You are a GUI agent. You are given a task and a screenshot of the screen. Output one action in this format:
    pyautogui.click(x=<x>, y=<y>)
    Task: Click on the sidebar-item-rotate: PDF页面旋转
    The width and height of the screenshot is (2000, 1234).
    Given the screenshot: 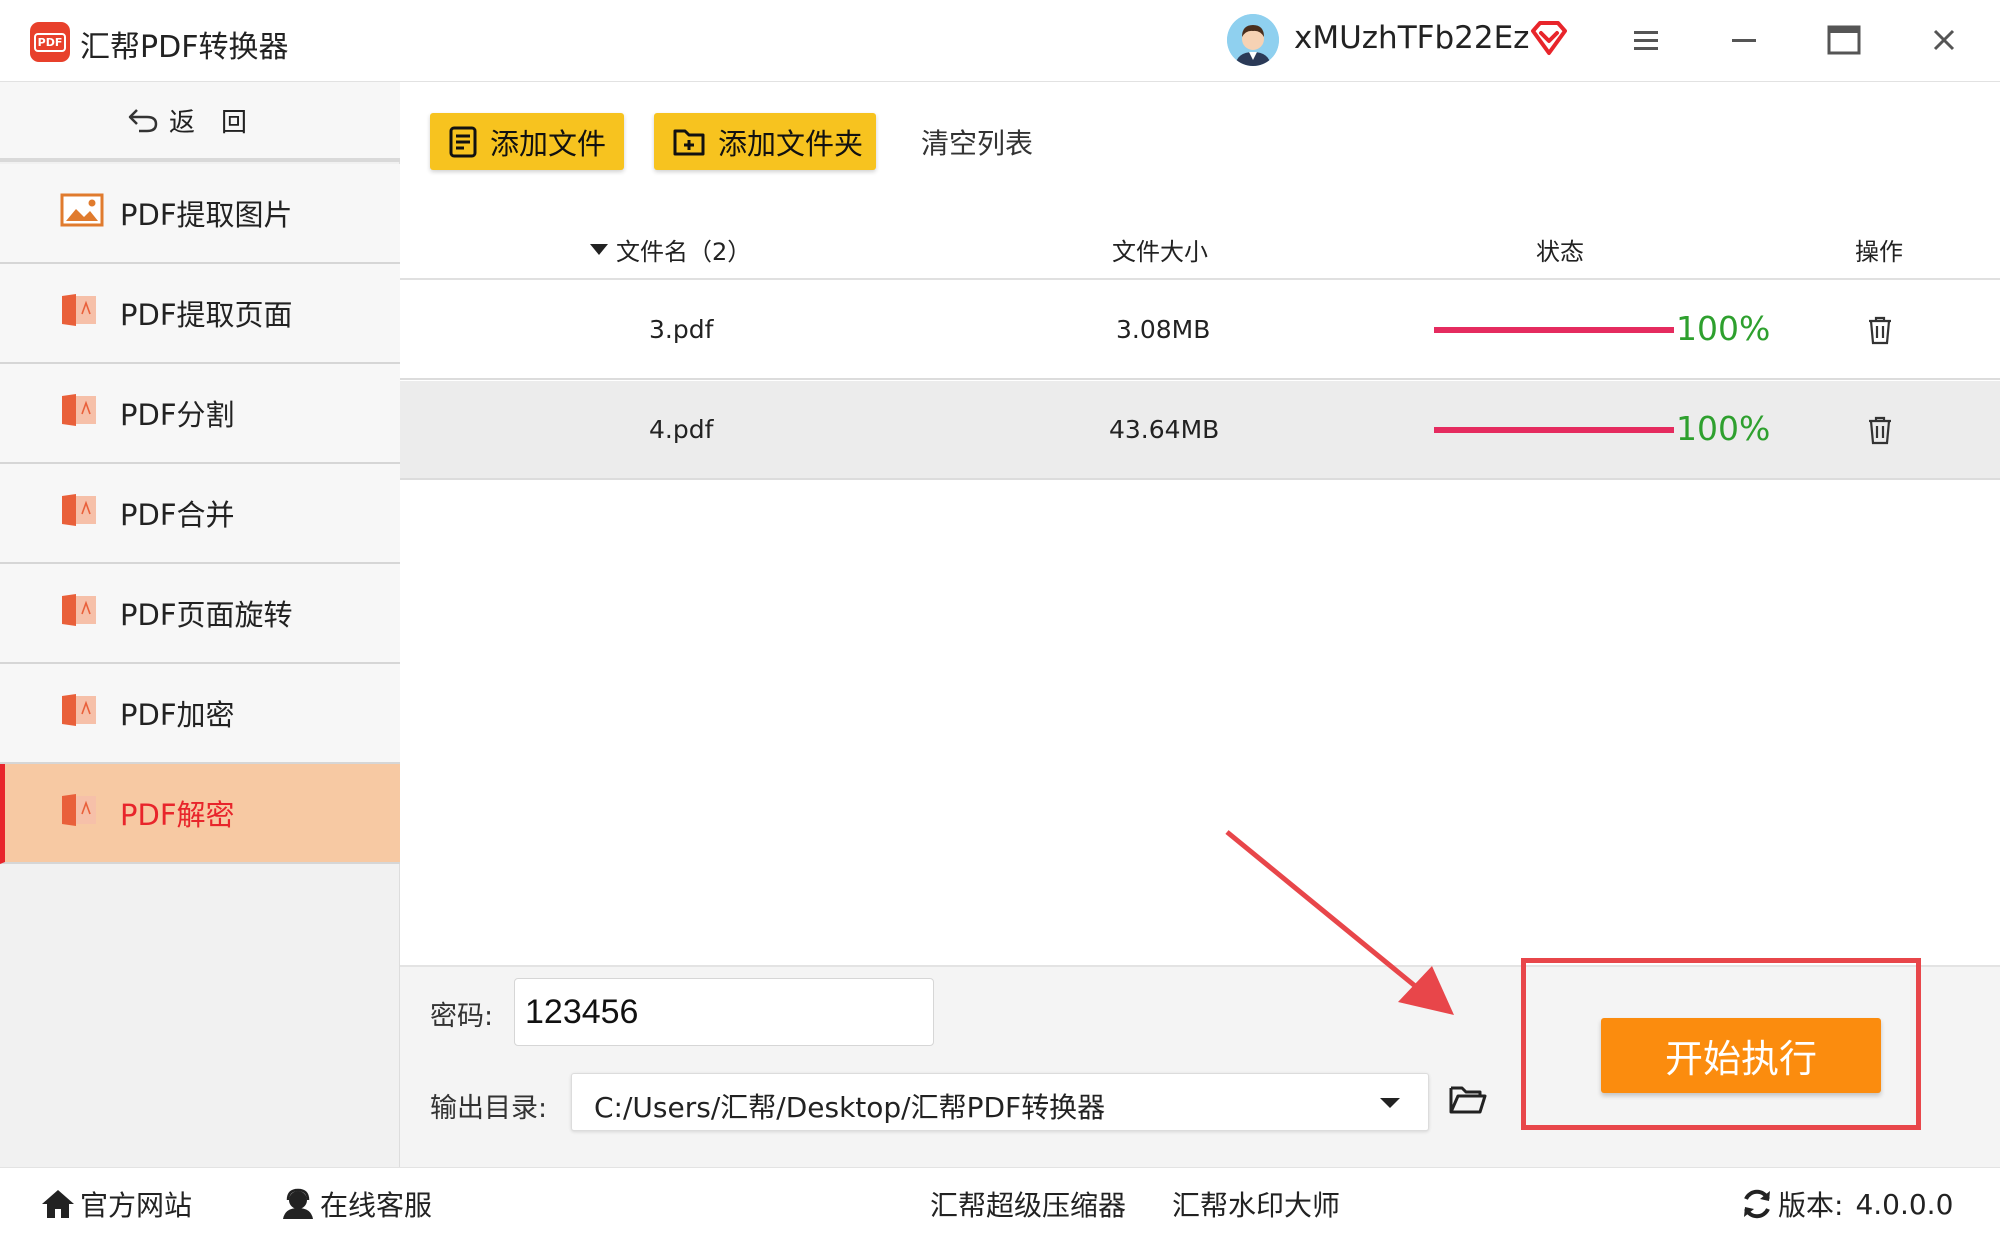 What is the action you would take?
    pyautogui.click(x=200, y=614)
    